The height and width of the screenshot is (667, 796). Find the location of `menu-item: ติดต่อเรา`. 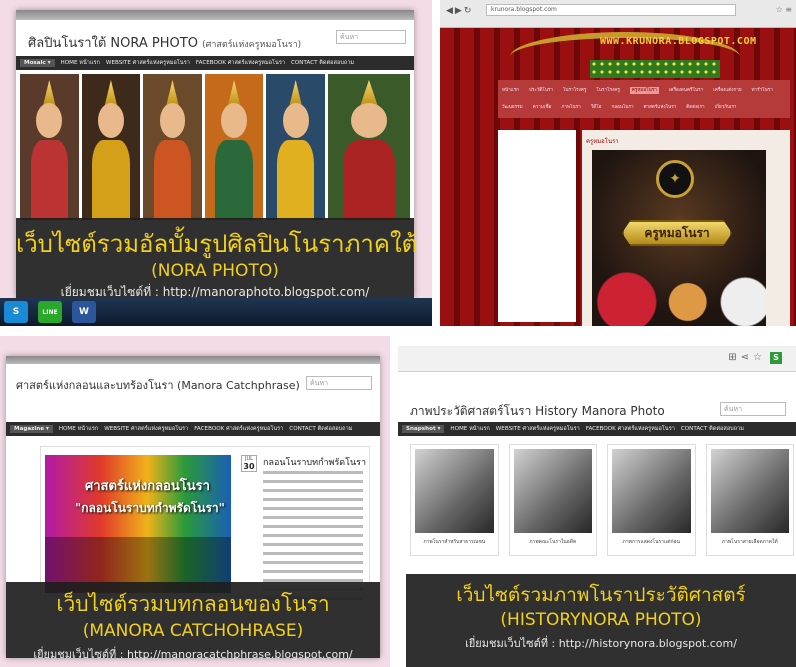

menu-item: ติดต่อเรา is located at coordinates (695, 107).